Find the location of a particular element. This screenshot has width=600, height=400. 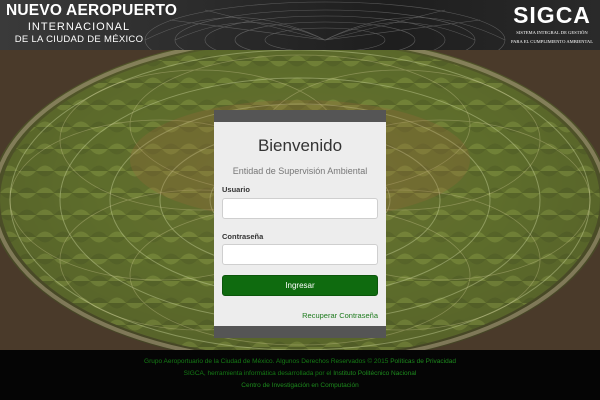

privacy-policy-link: Políticas de Privacidad is located at coordinates (423, 361).